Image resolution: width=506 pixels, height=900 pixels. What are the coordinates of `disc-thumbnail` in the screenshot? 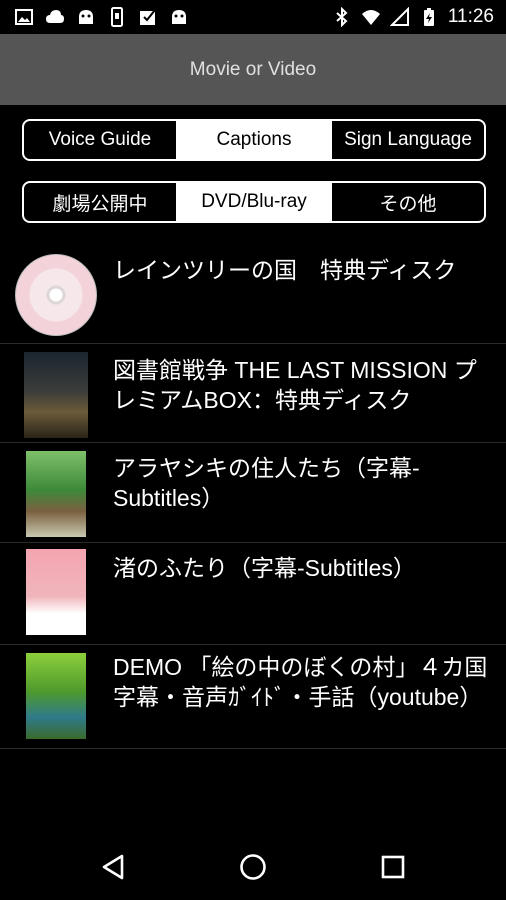 It's located at (56, 295).